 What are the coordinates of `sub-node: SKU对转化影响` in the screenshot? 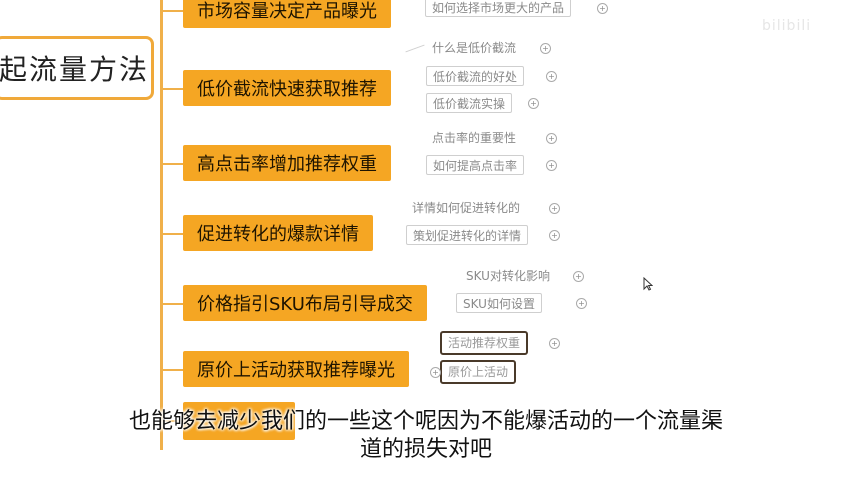 It's located at (508, 276).